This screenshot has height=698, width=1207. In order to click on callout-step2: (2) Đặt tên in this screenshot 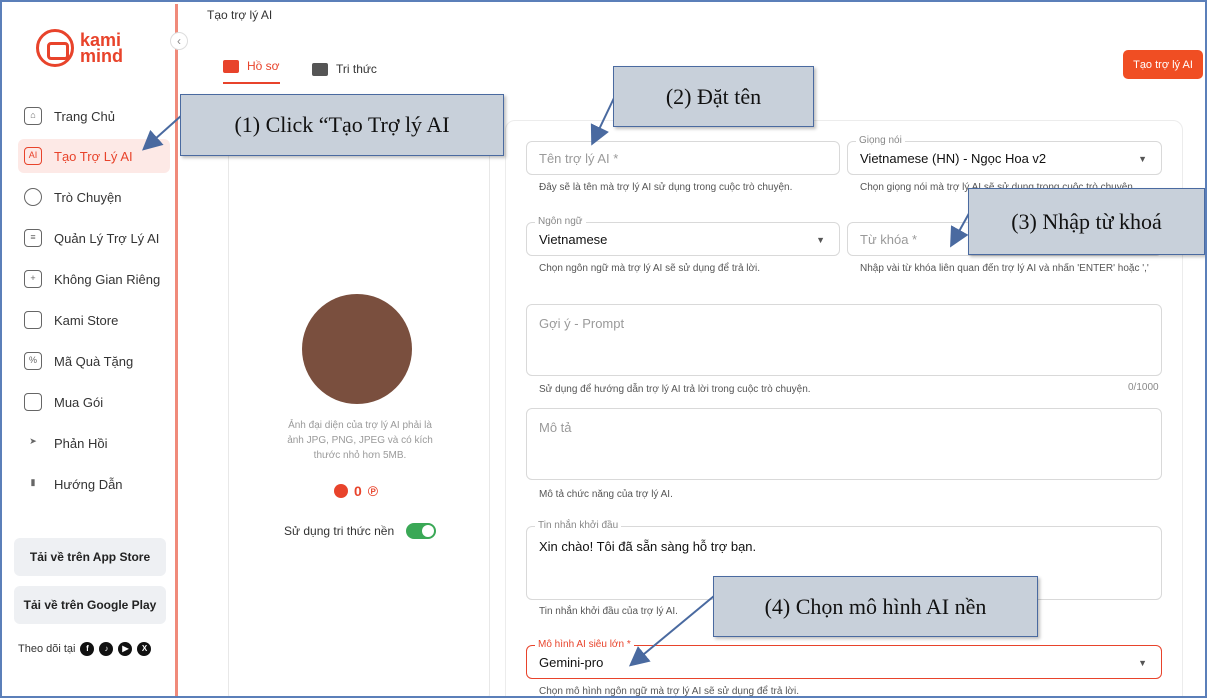, I will do `click(713, 96)`.